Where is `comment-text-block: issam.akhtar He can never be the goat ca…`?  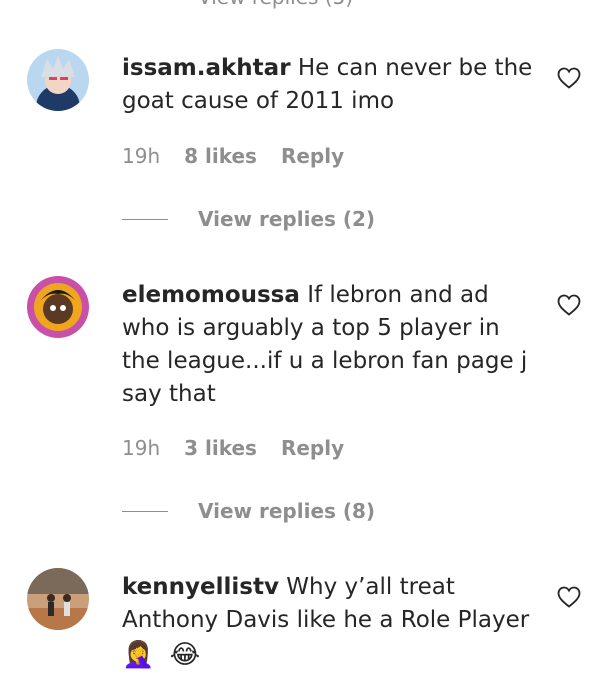 comment-text-block: issam.akhtar He can never be the goat ca… is located at coordinates (332, 85).